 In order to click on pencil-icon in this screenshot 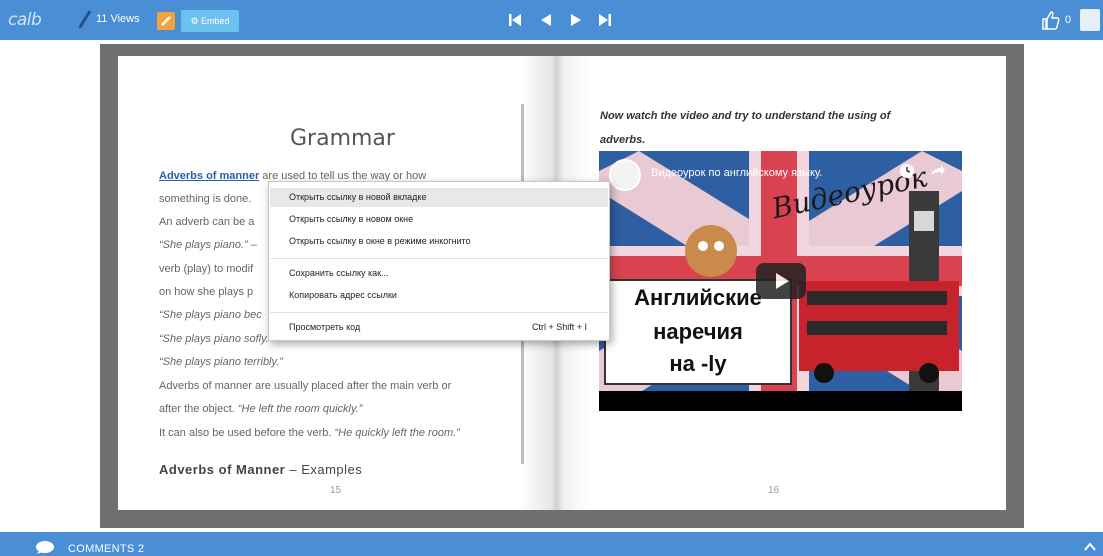, I will do `click(166, 21)`.